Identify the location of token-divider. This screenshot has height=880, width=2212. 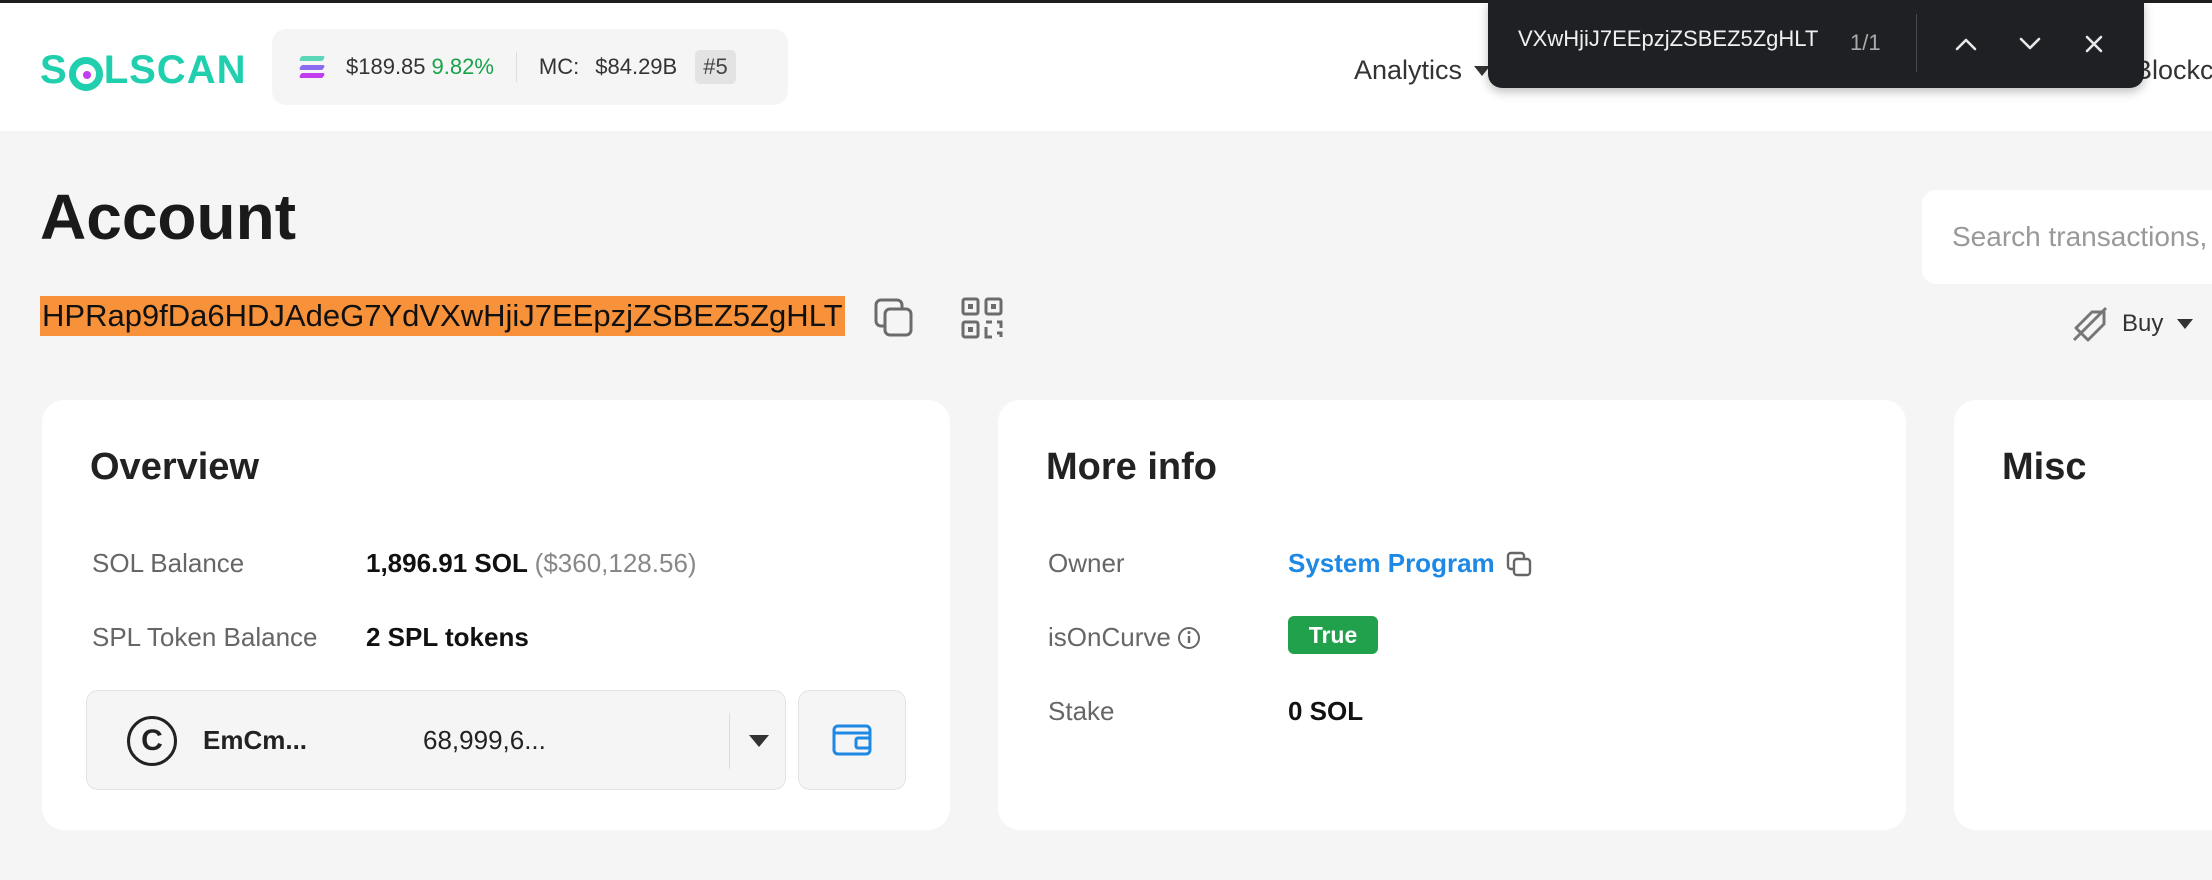
(729, 741).